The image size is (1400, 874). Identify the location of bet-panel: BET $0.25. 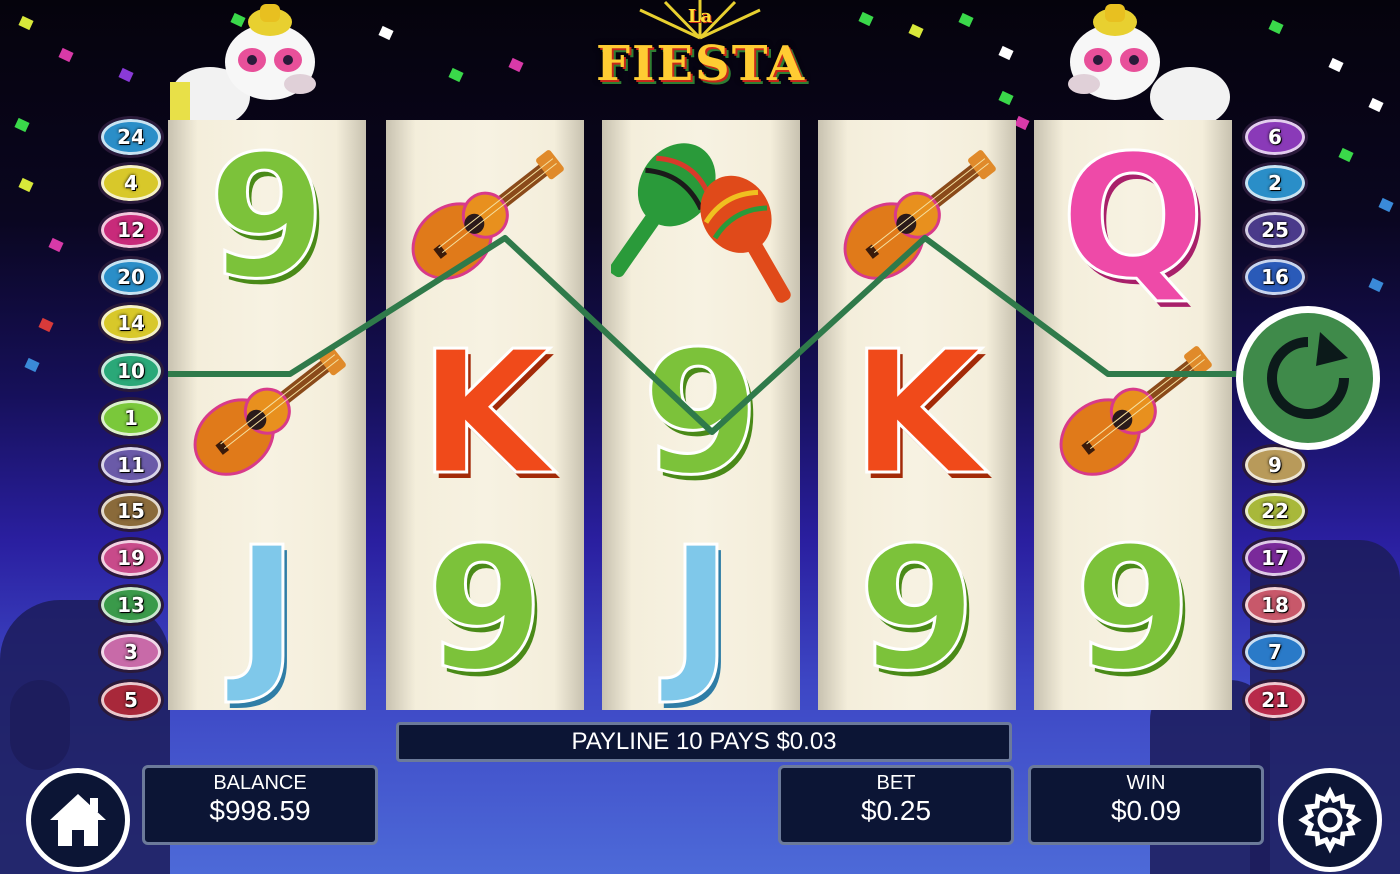
(896, 805).